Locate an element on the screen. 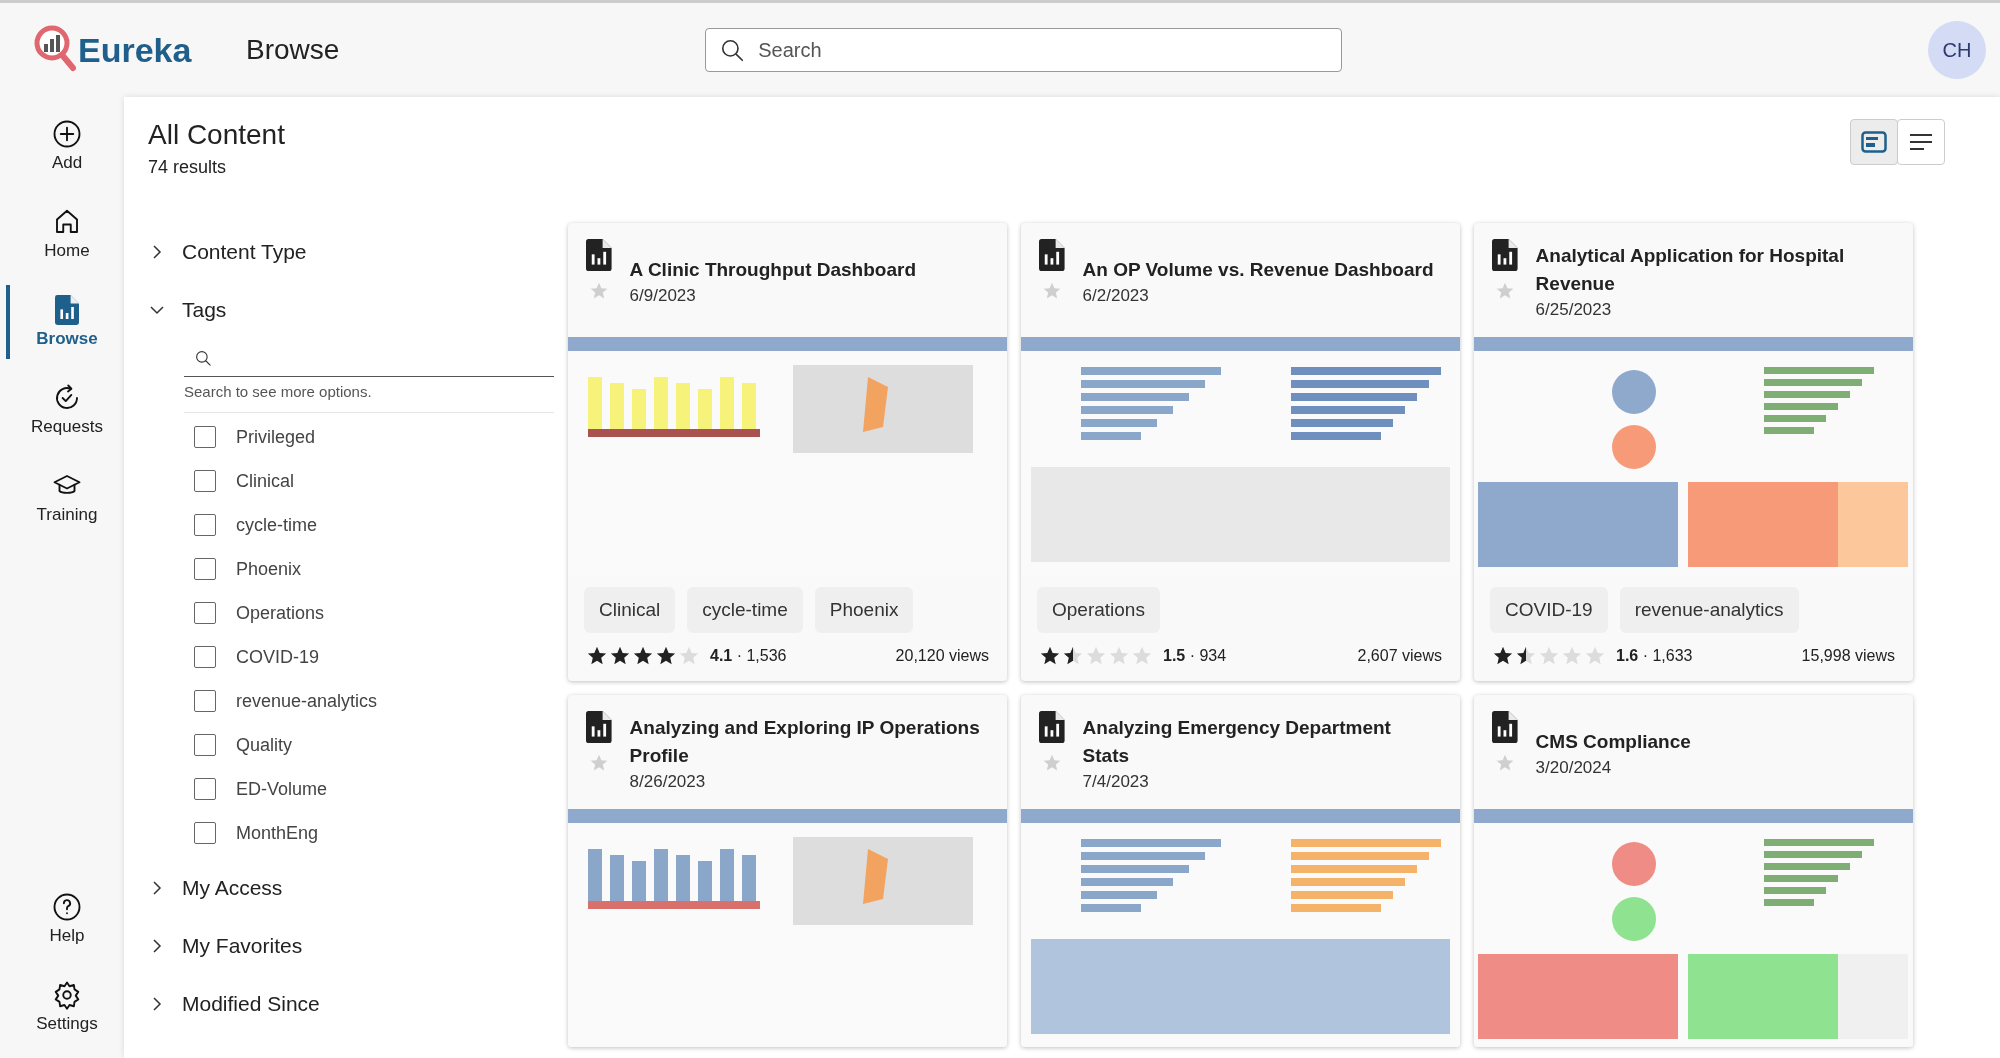 This screenshot has height=1058, width=2000. content-card: Analyzing Emergency Department Stats 7/4/2023 is located at coordinates (1240, 871).